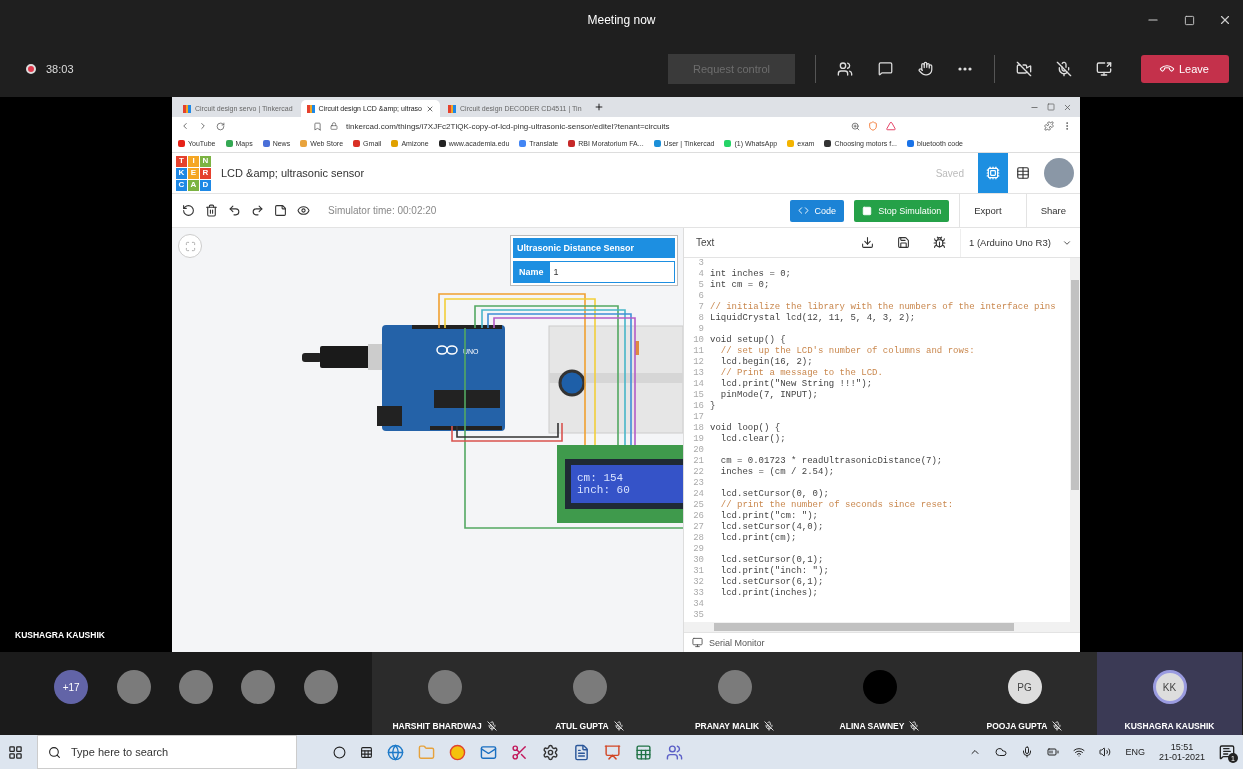  Describe the element at coordinates (1049, 126) in the screenshot. I see `extensions-icon` at that location.